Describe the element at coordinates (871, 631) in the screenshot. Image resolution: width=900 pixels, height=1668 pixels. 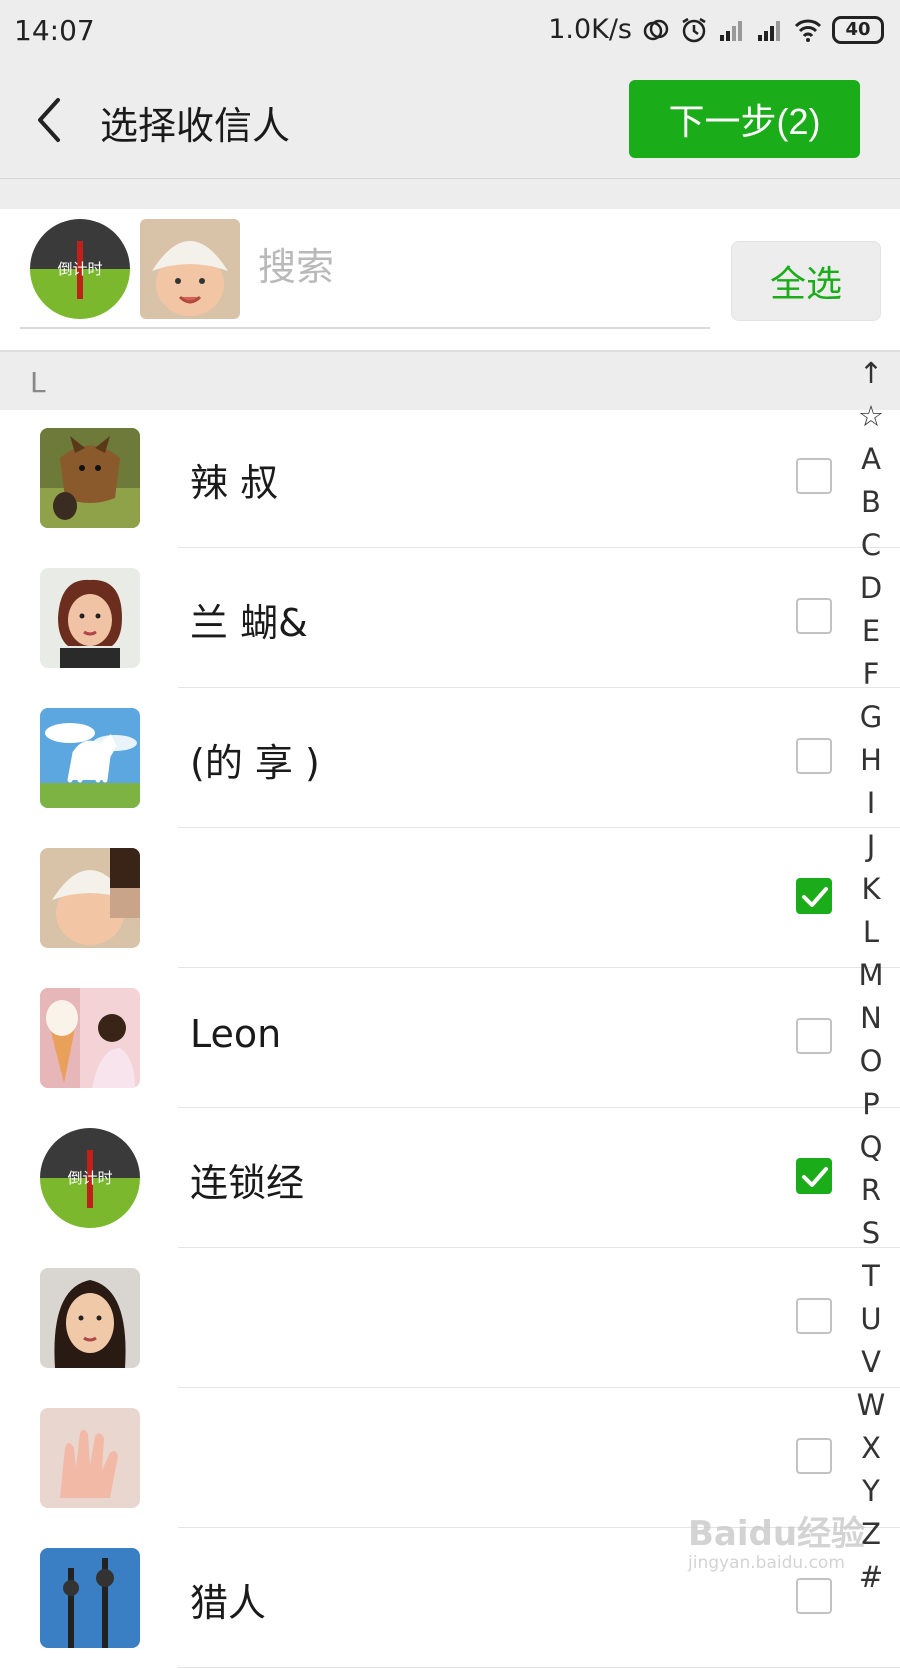
I see `index-e: E` at that location.